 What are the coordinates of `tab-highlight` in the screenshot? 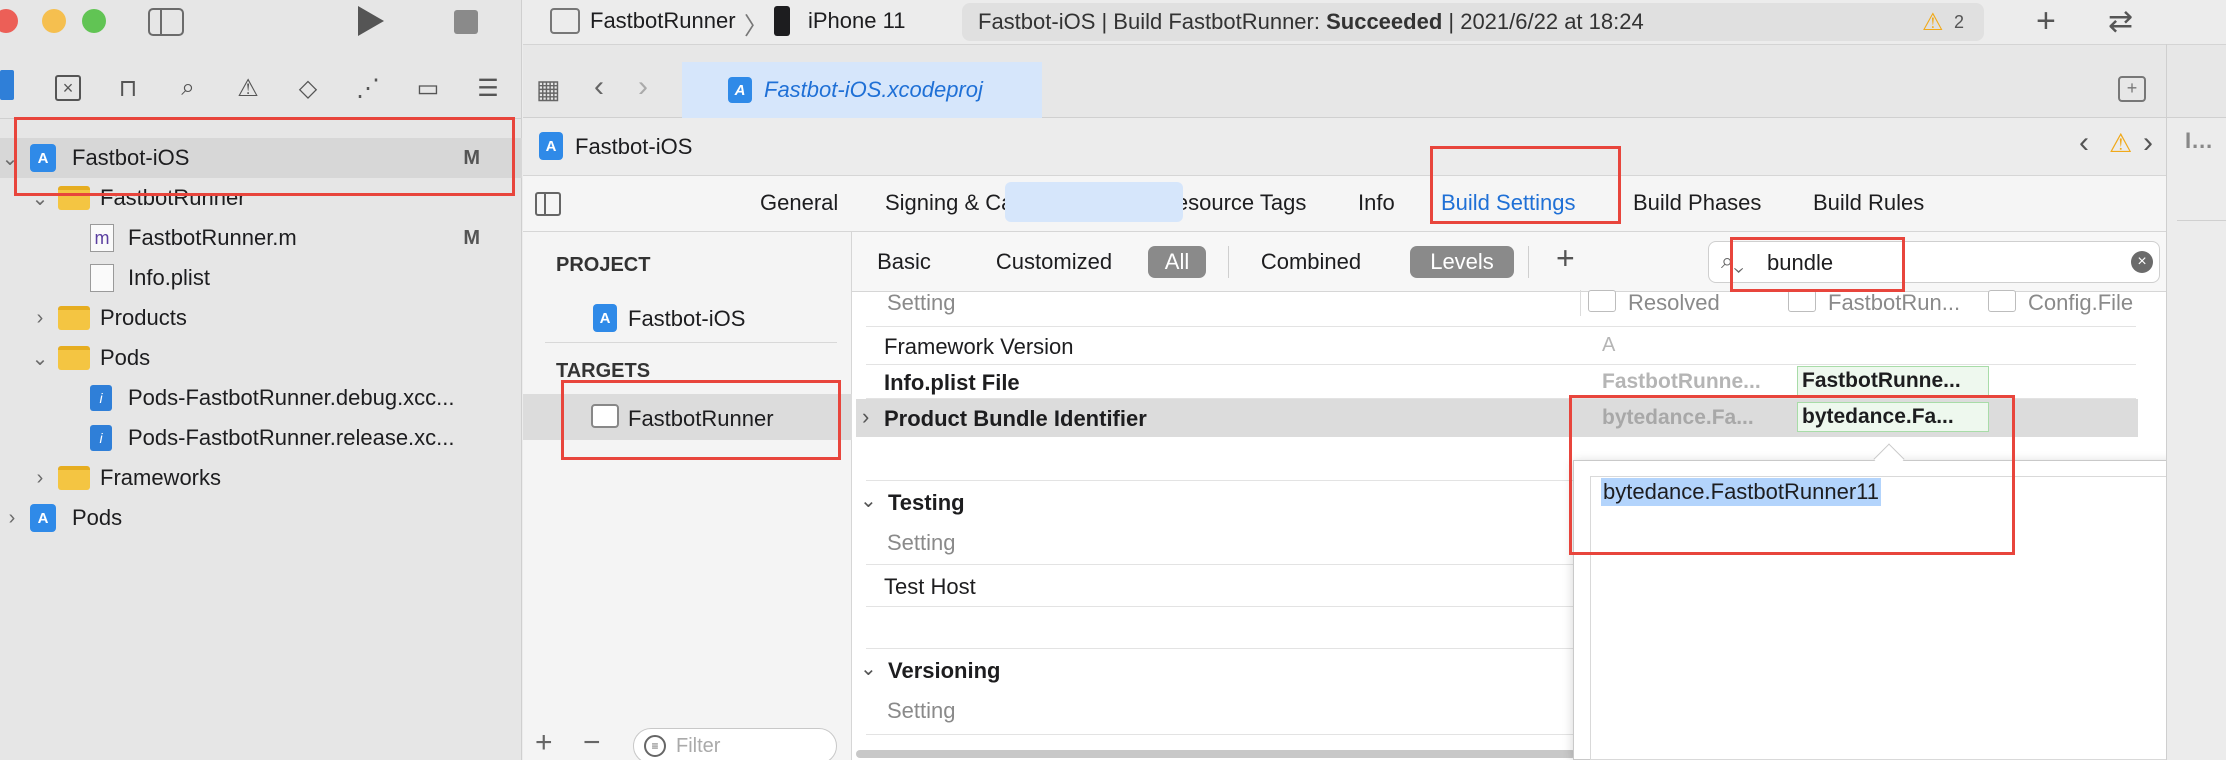 It's located at (1094, 202).